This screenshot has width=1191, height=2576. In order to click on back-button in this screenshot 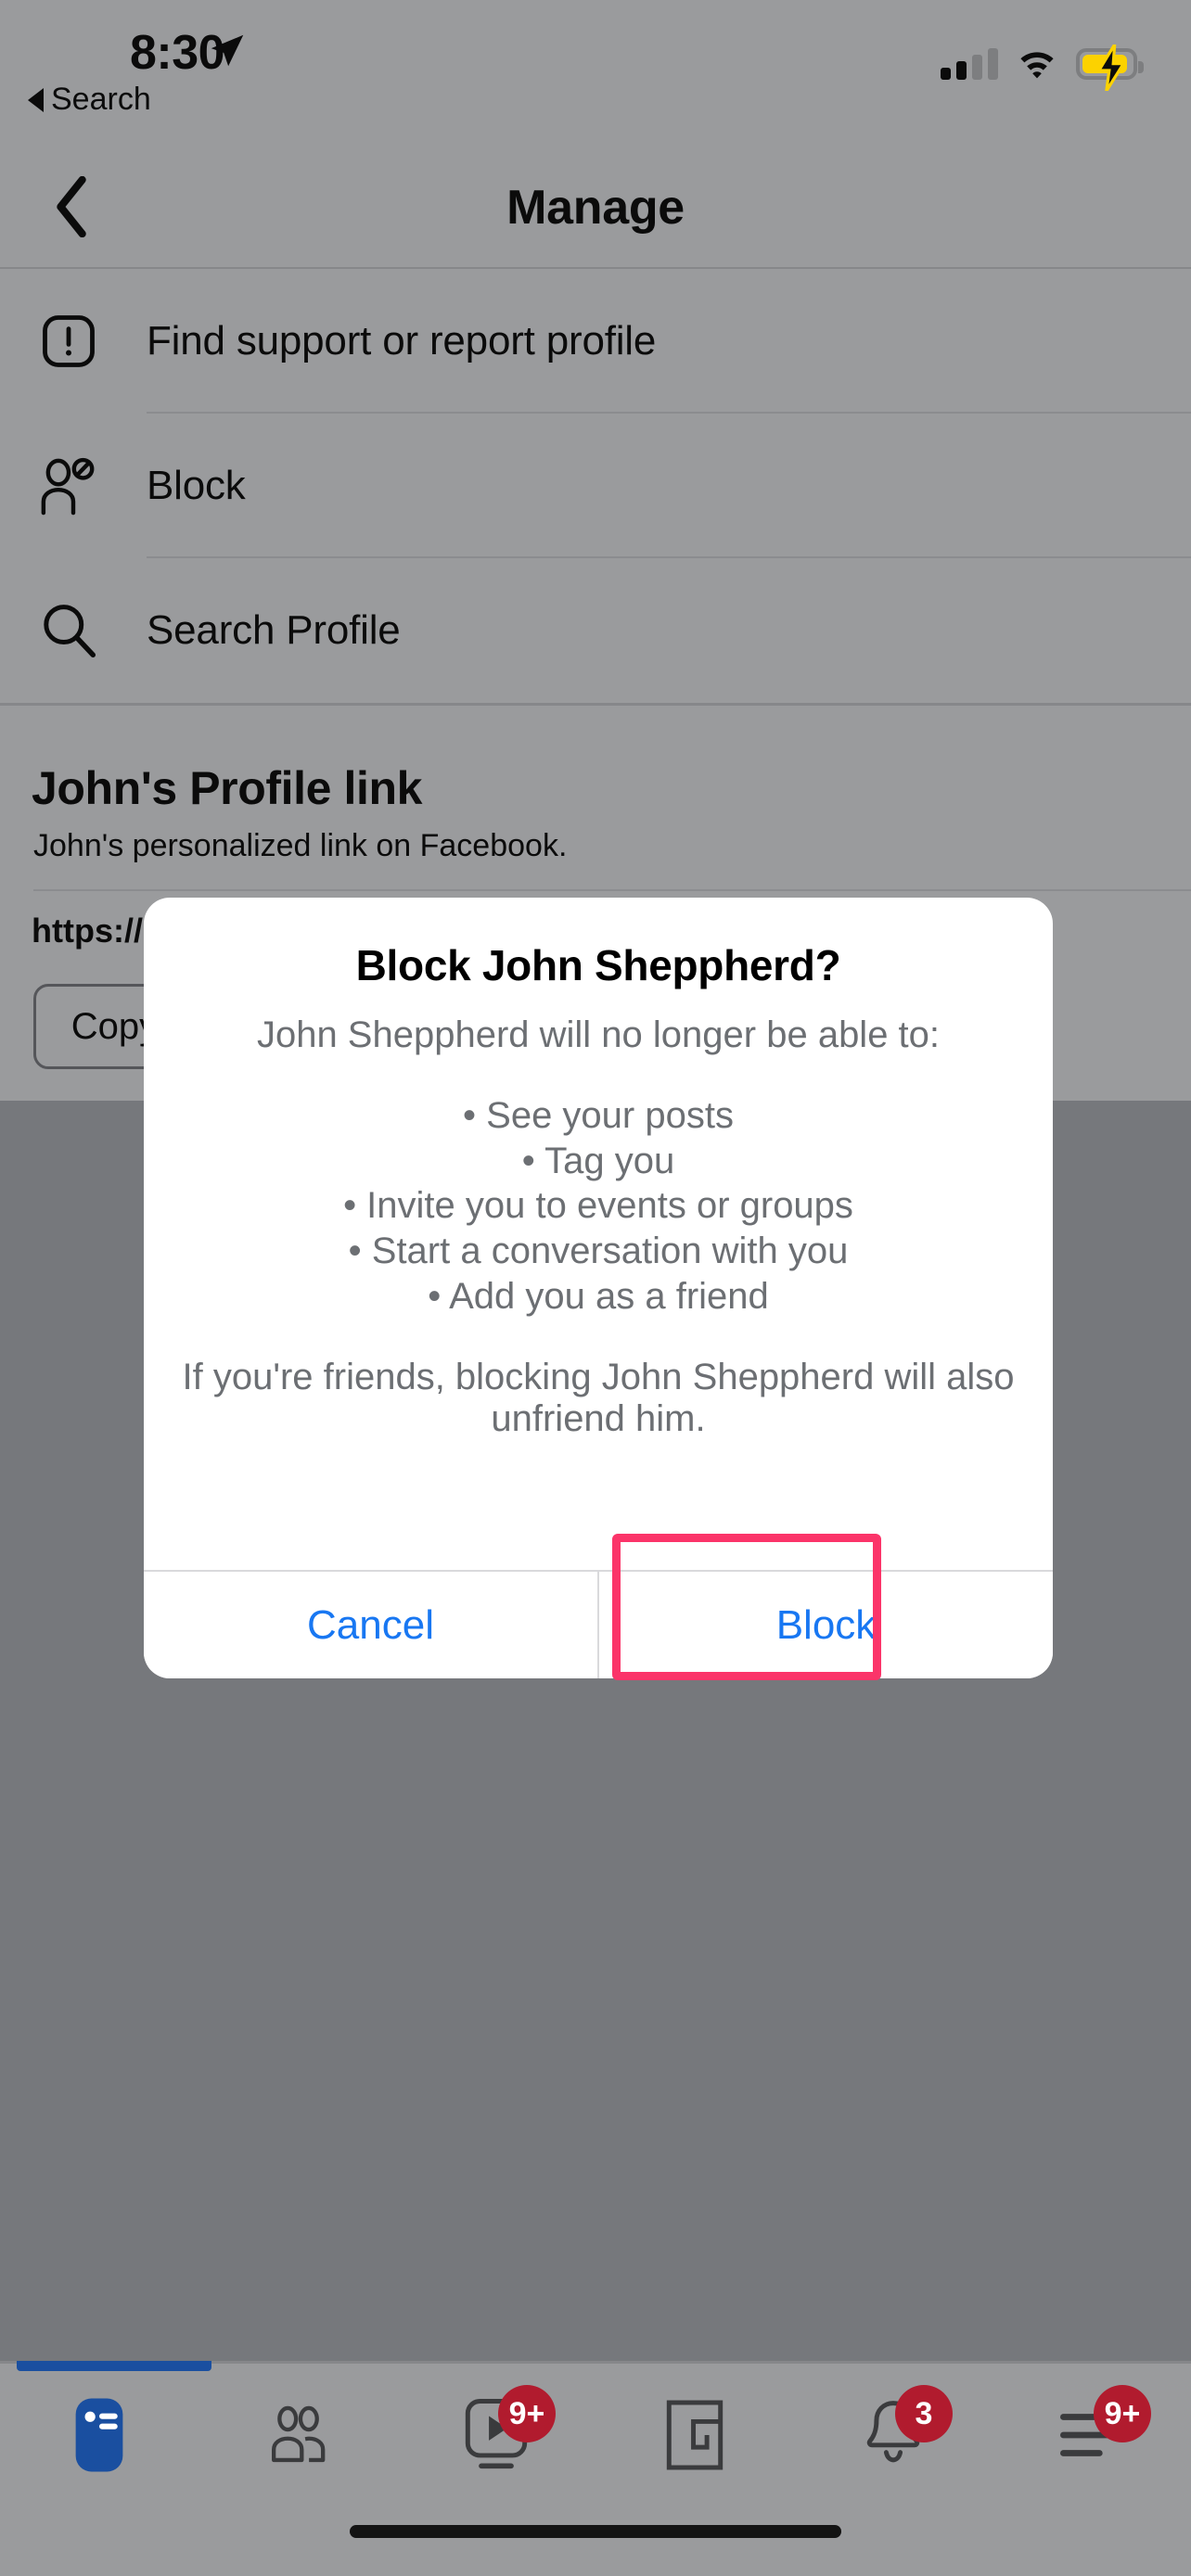, I will do `click(71, 207)`.